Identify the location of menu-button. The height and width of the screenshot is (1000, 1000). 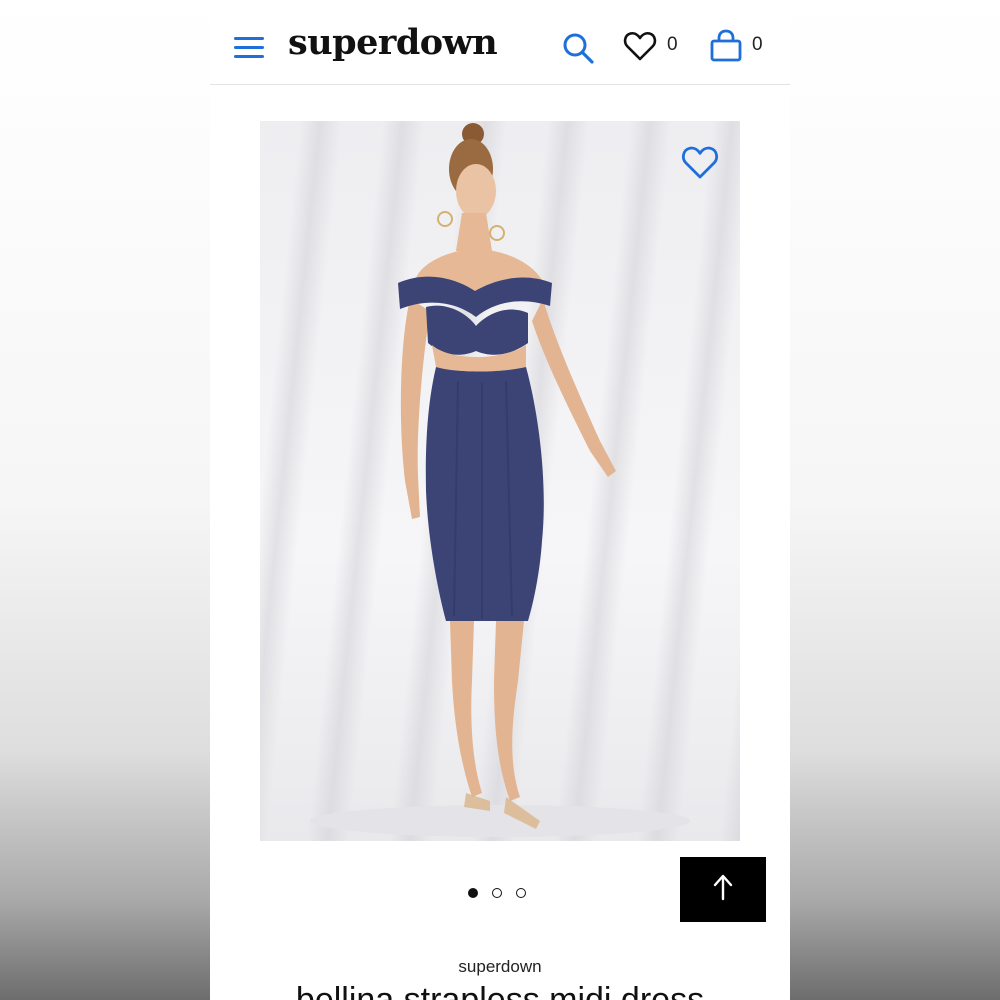
(249, 48).